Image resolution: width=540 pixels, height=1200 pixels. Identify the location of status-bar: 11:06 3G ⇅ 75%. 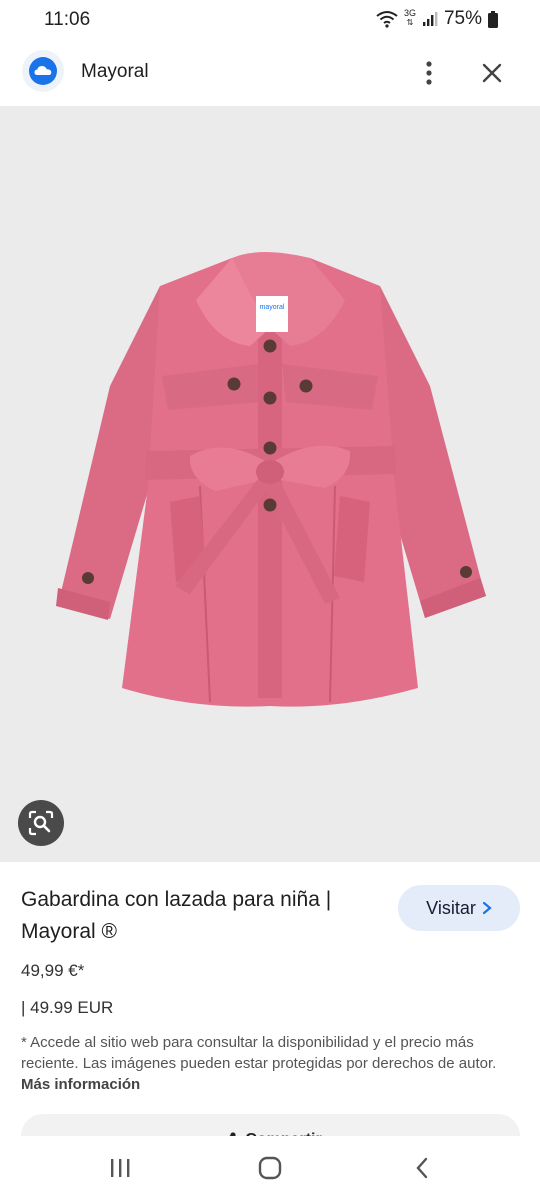
(270, 20).